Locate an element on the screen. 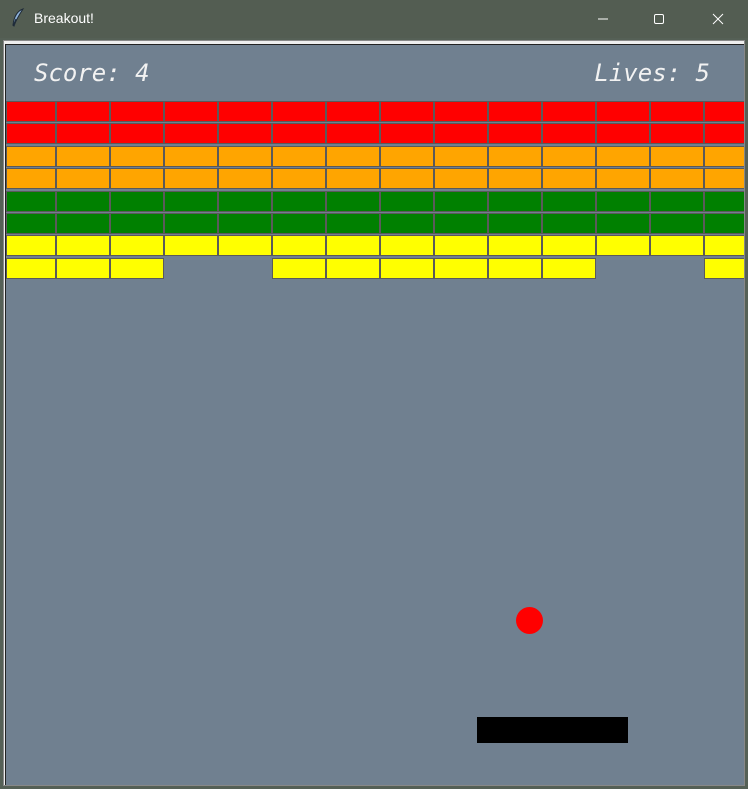 The width and height of the screenshot is (748, 789). score-display: Score: 4 is located at coordinates (92, 73).